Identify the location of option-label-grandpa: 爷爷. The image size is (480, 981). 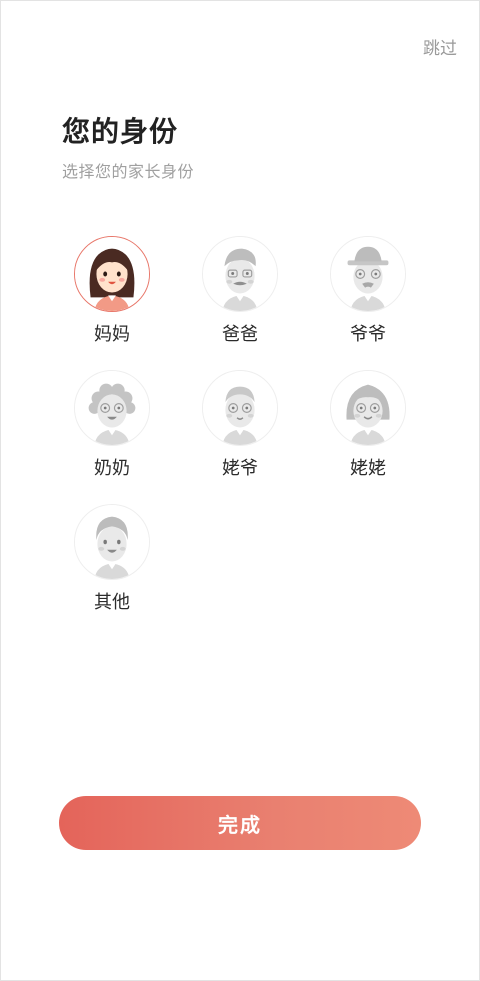
(368, 334).